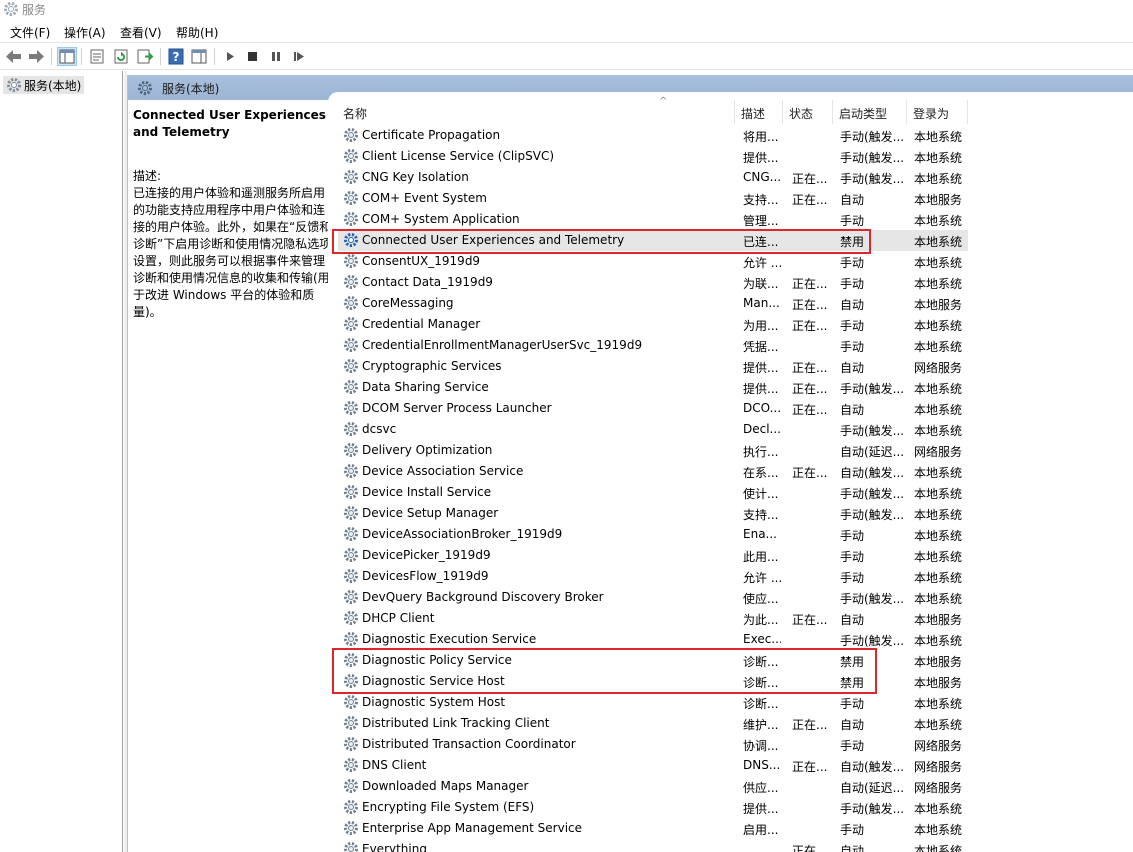 This screenshot has width=1133, height=852. Describe the element at coordinates (653, 702) in the screenshot. I see `table-row: Diagnostic System Host 诊断... 手动 本地系统` at that location.